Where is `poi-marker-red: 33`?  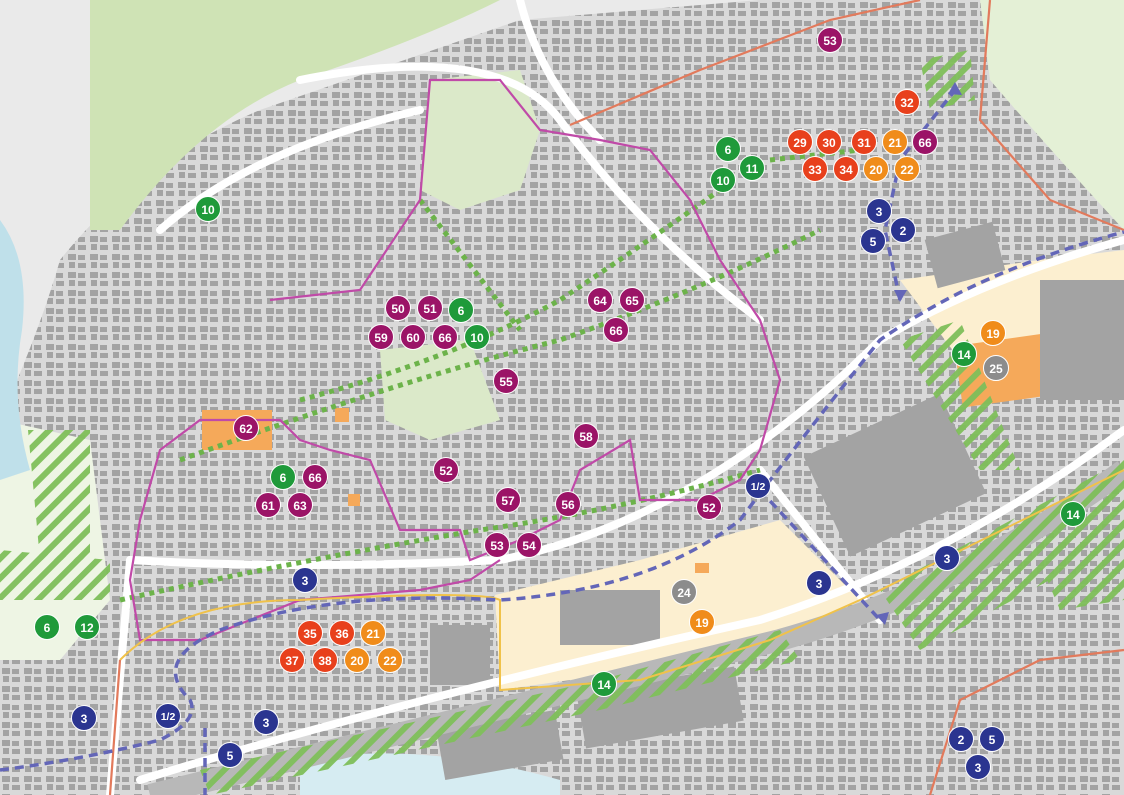
poi-marker-red: 33 is located at coordinates (815, 169).